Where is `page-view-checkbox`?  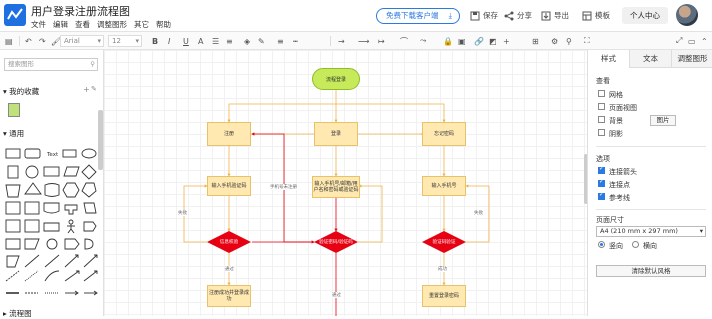 page-view-checkbox is located at coordinates (601, 106).